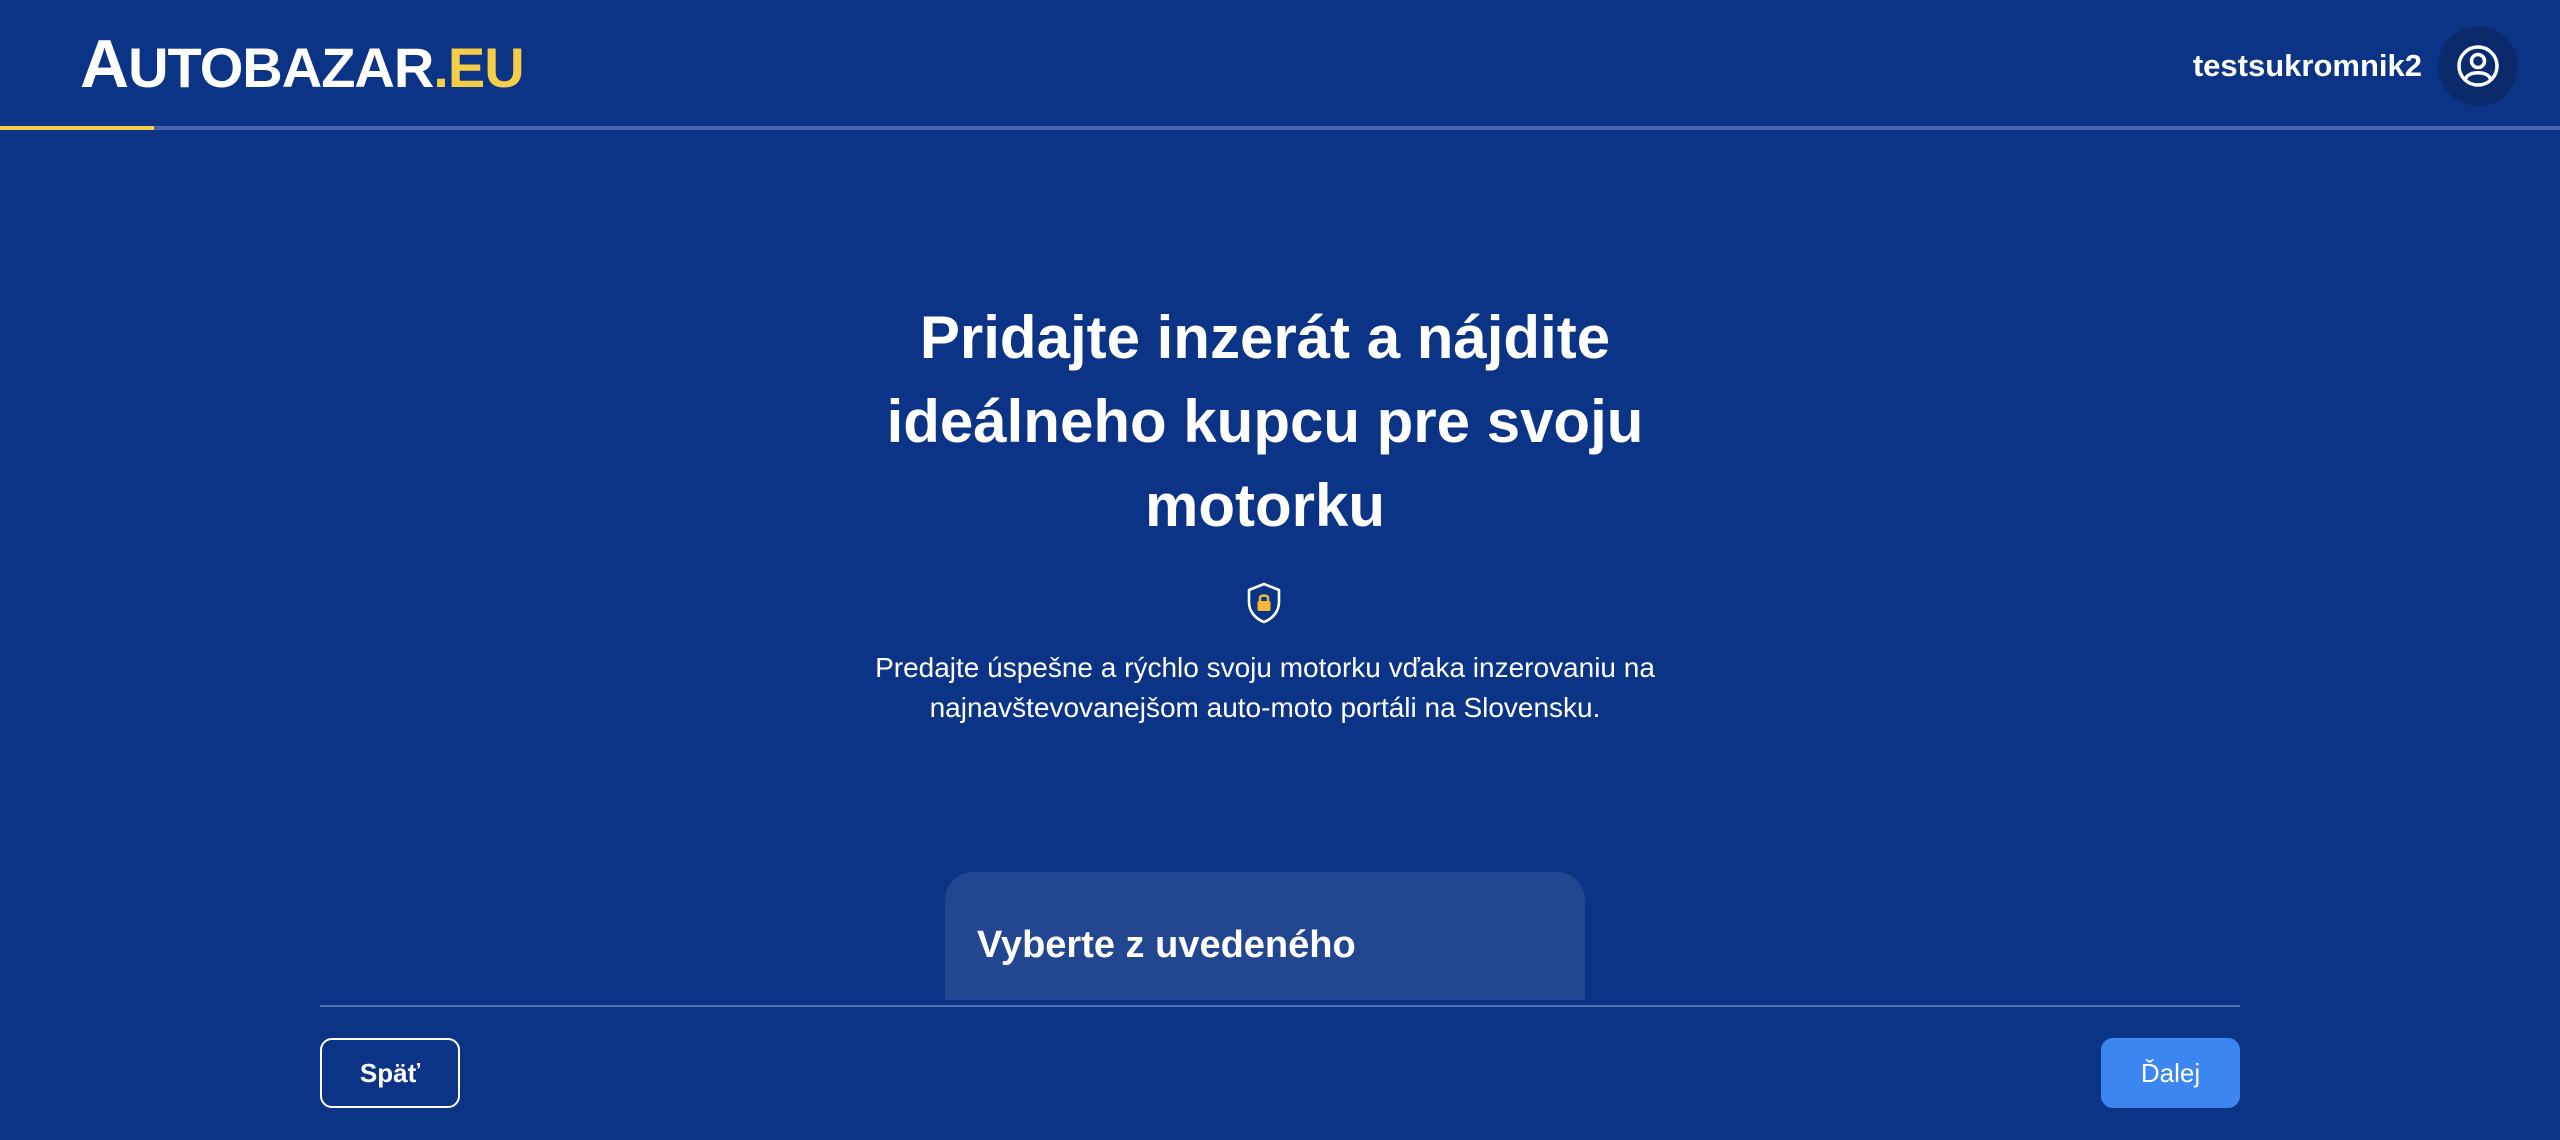 Image resolution: width=2560 pixels, height=1140 pixels. What do you see at coordinates (486, 67) in the screenshot?
I see `logo-suffix: EU` at bounding box center [486, 67].